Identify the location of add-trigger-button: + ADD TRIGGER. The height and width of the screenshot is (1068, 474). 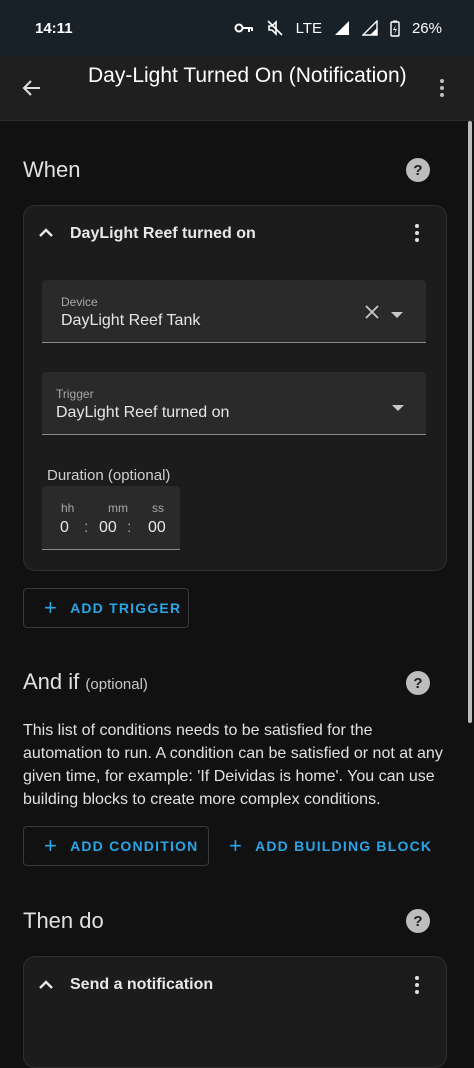
(106, 608).